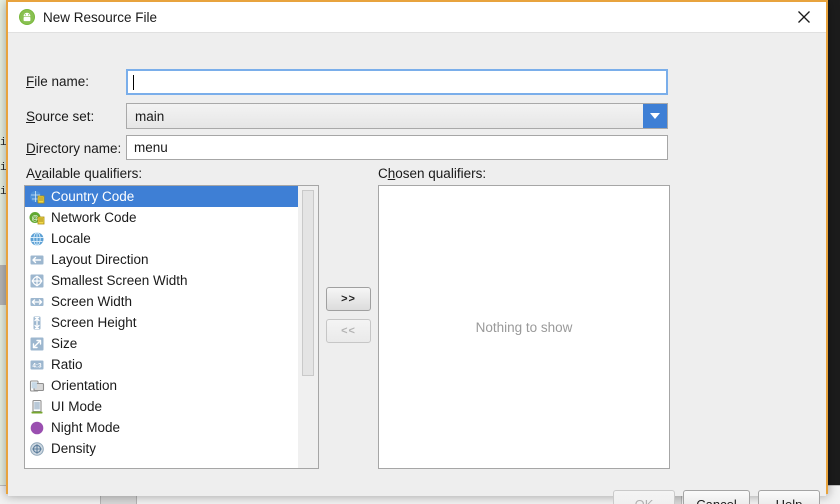  I want to click on qualifier-row: Smallest Screen Width, so click(162, 280).